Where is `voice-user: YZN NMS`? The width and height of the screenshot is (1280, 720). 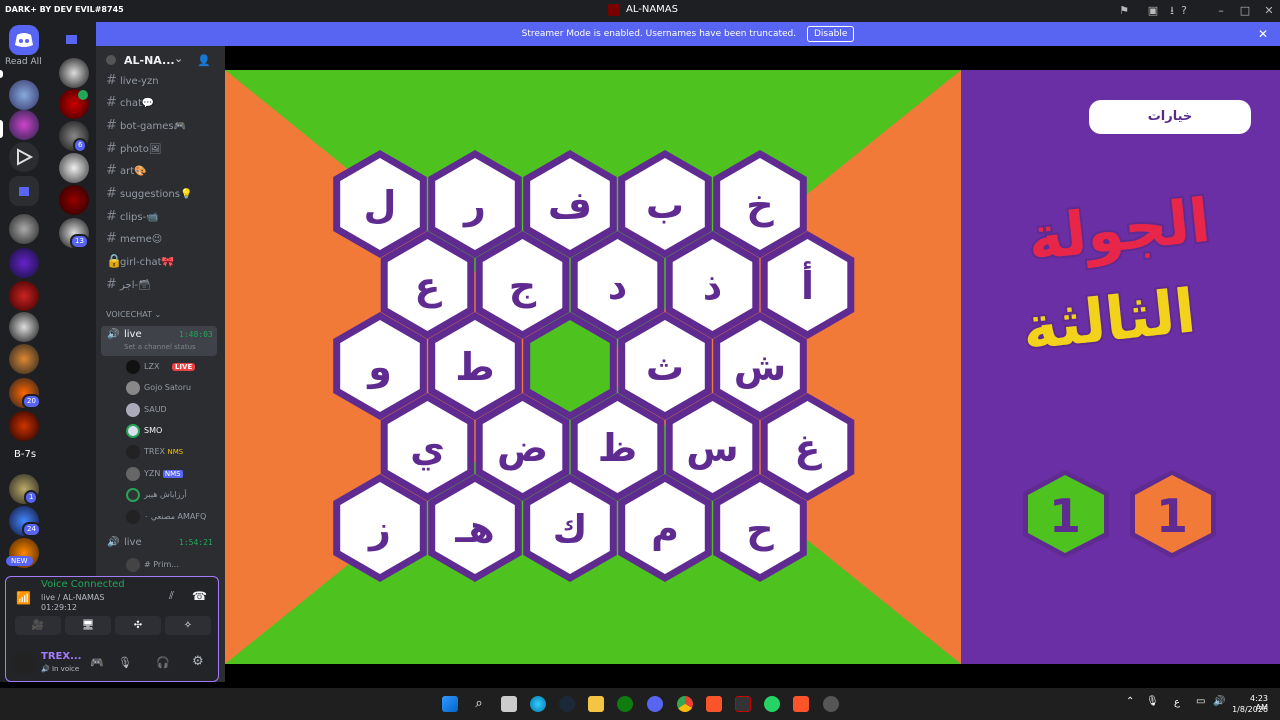
voice-user: YZN NMS is located at coordinates (154, 474).